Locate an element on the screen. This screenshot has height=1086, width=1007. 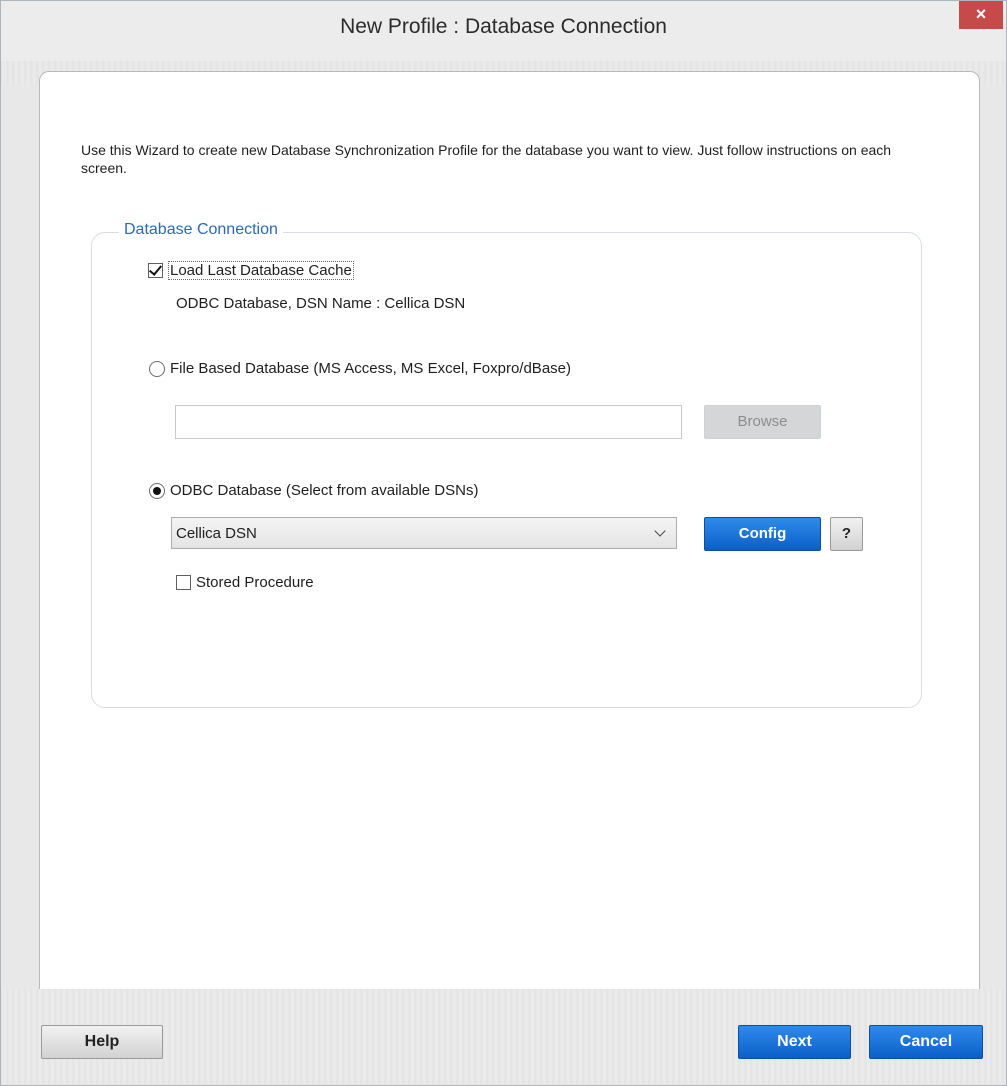
dsn-help-button: ? is located at coordinates (846, 534).